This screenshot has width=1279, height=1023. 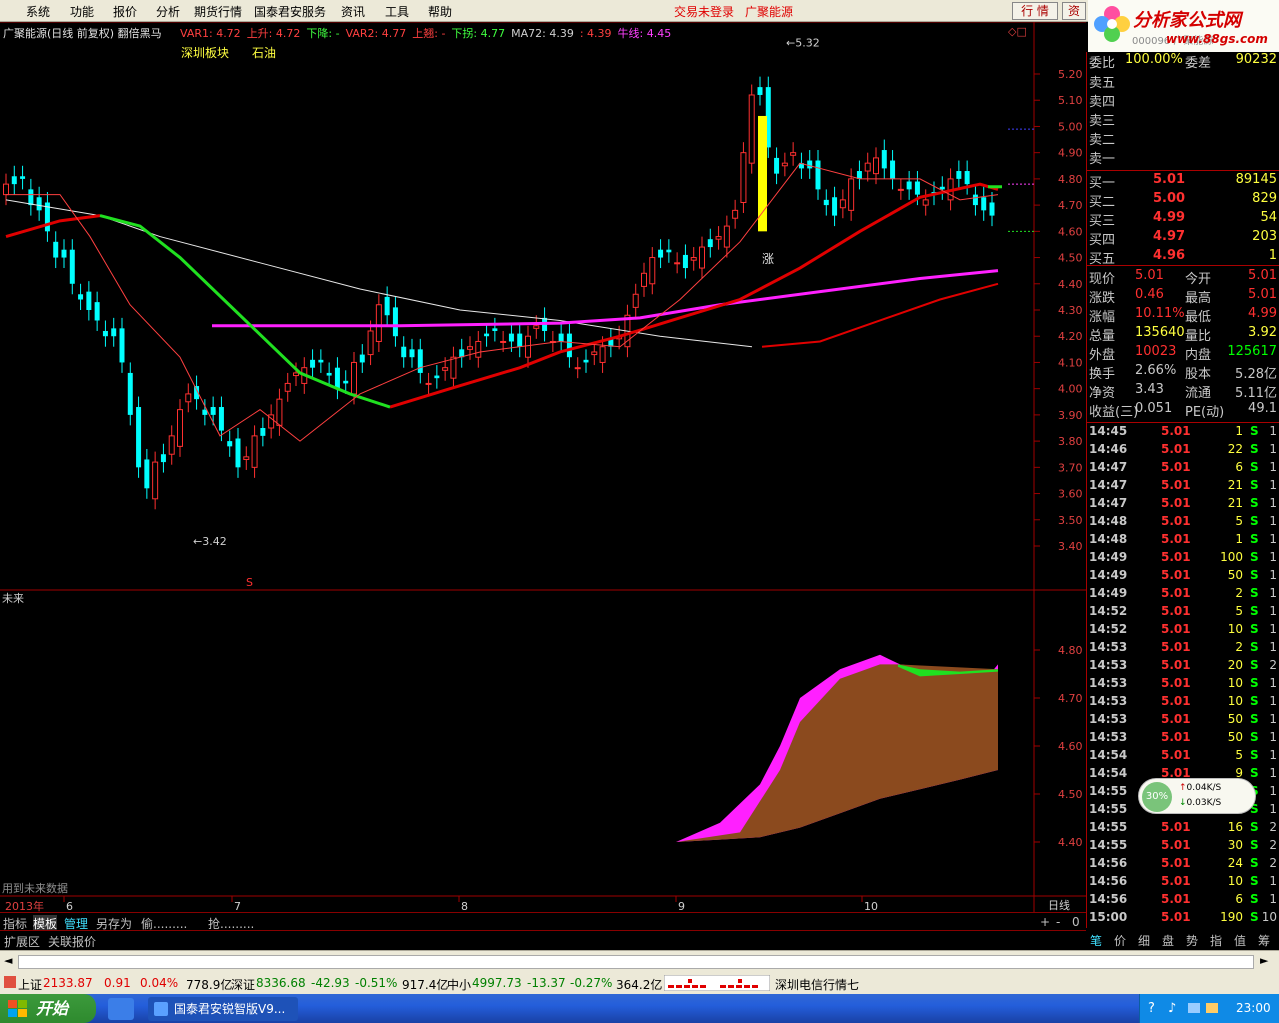 What do you see at coordinates (1076, 922) in the screenshot?
I see `reset-button: 0` at bounding box center [1076, 922].